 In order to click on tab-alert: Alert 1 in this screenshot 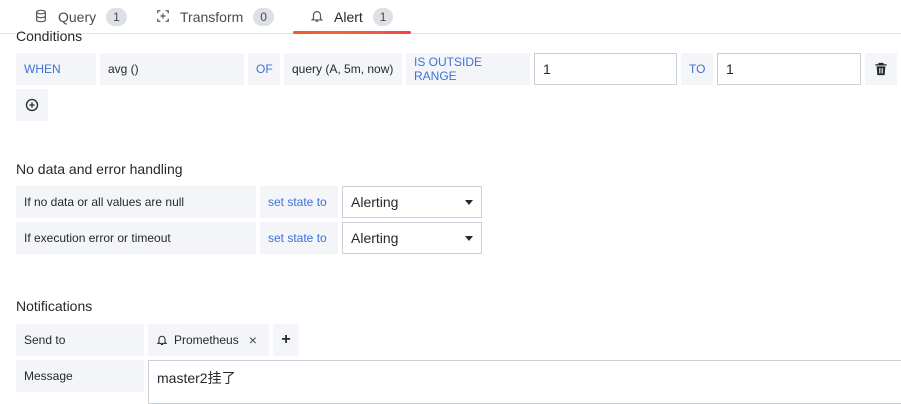, I will do `click(352, 17)`.